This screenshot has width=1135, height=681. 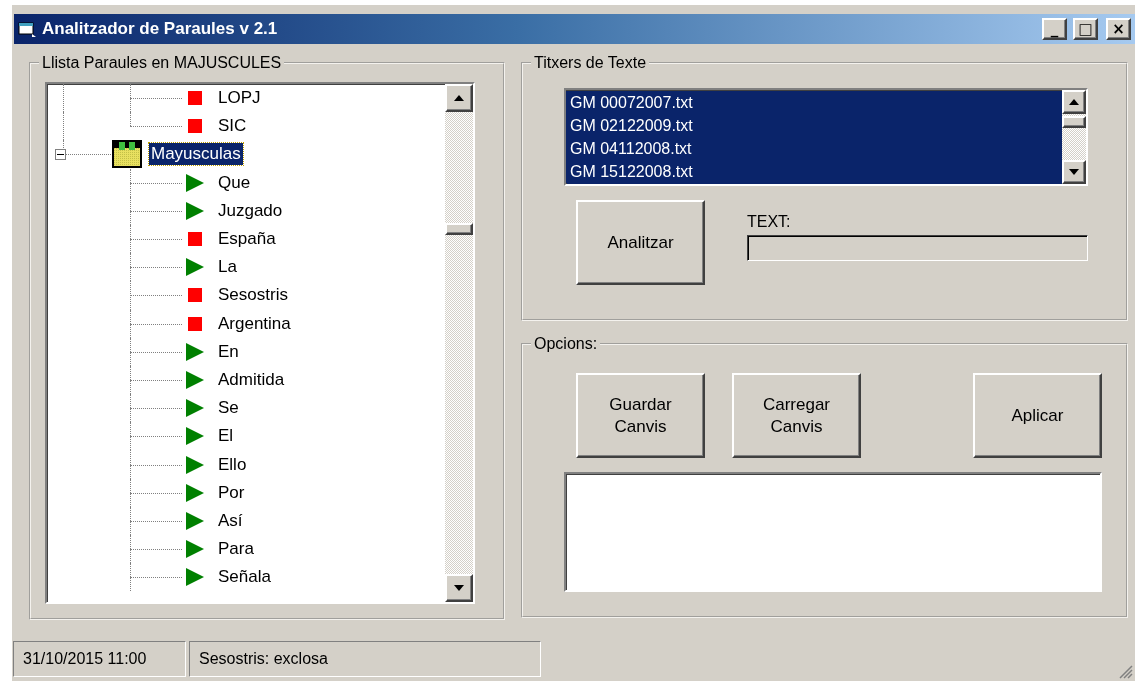 I want to click on window-title: Analitzador de Paraules v 2.1, so click(x=160, y=29).